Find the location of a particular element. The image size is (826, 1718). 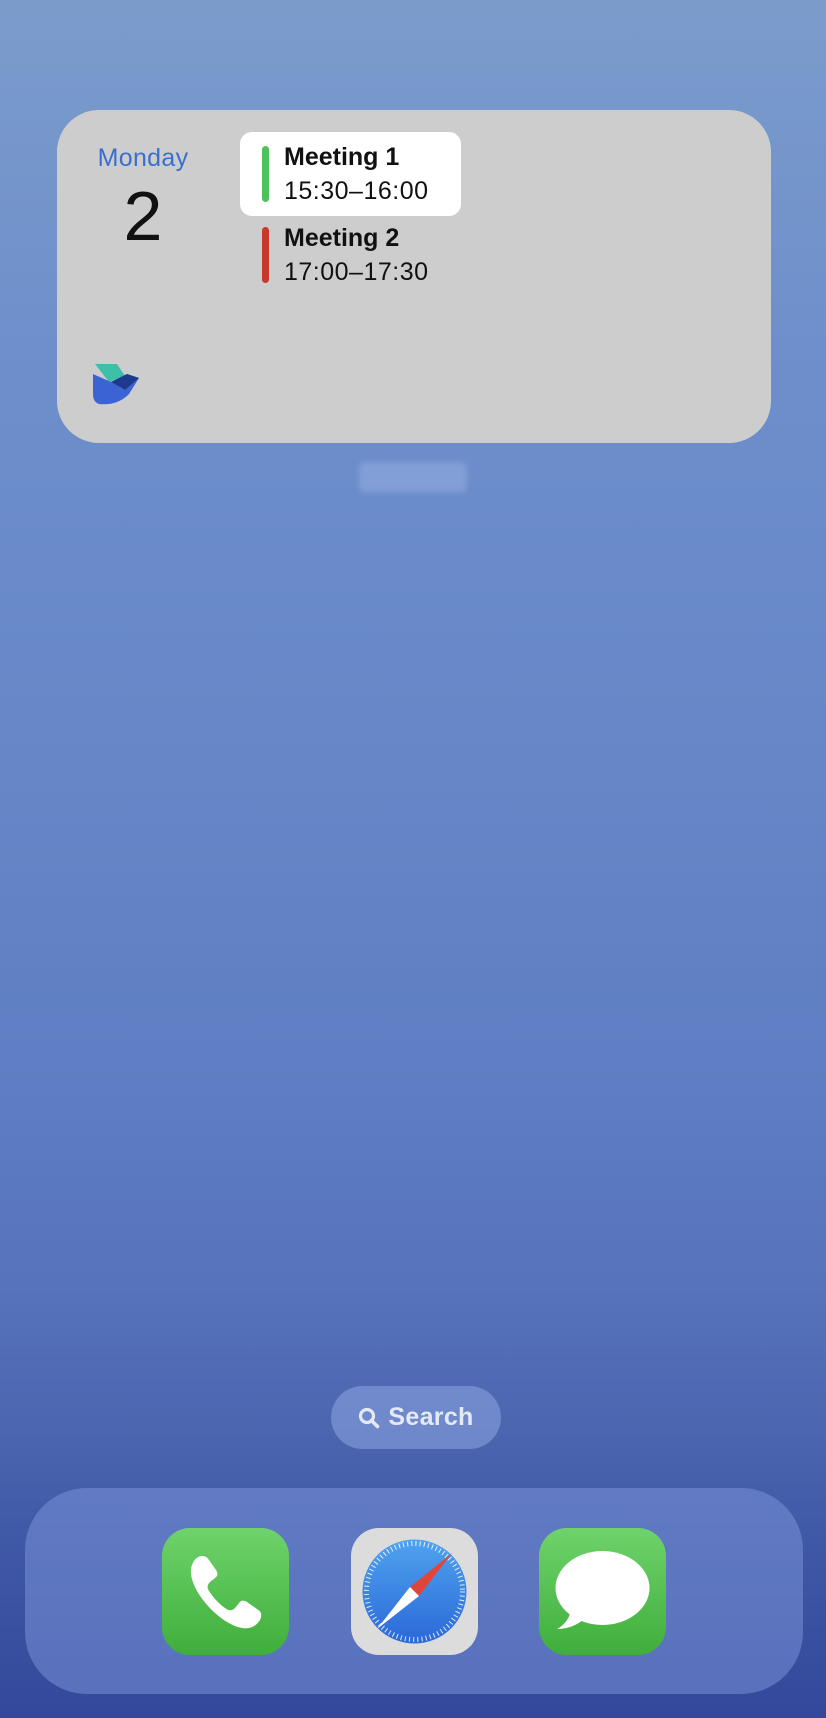

messages-app-icon is located at coordinates (602, 1591).